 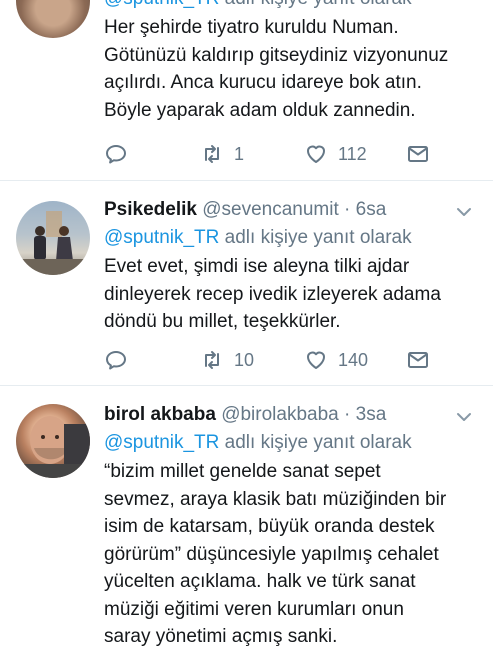 What do you see at coordinates (269, 526) in the screenshot?
I see `tweet-text-line: isim de katarsam, büyük oranda destek` at bounding box center [269, 526].